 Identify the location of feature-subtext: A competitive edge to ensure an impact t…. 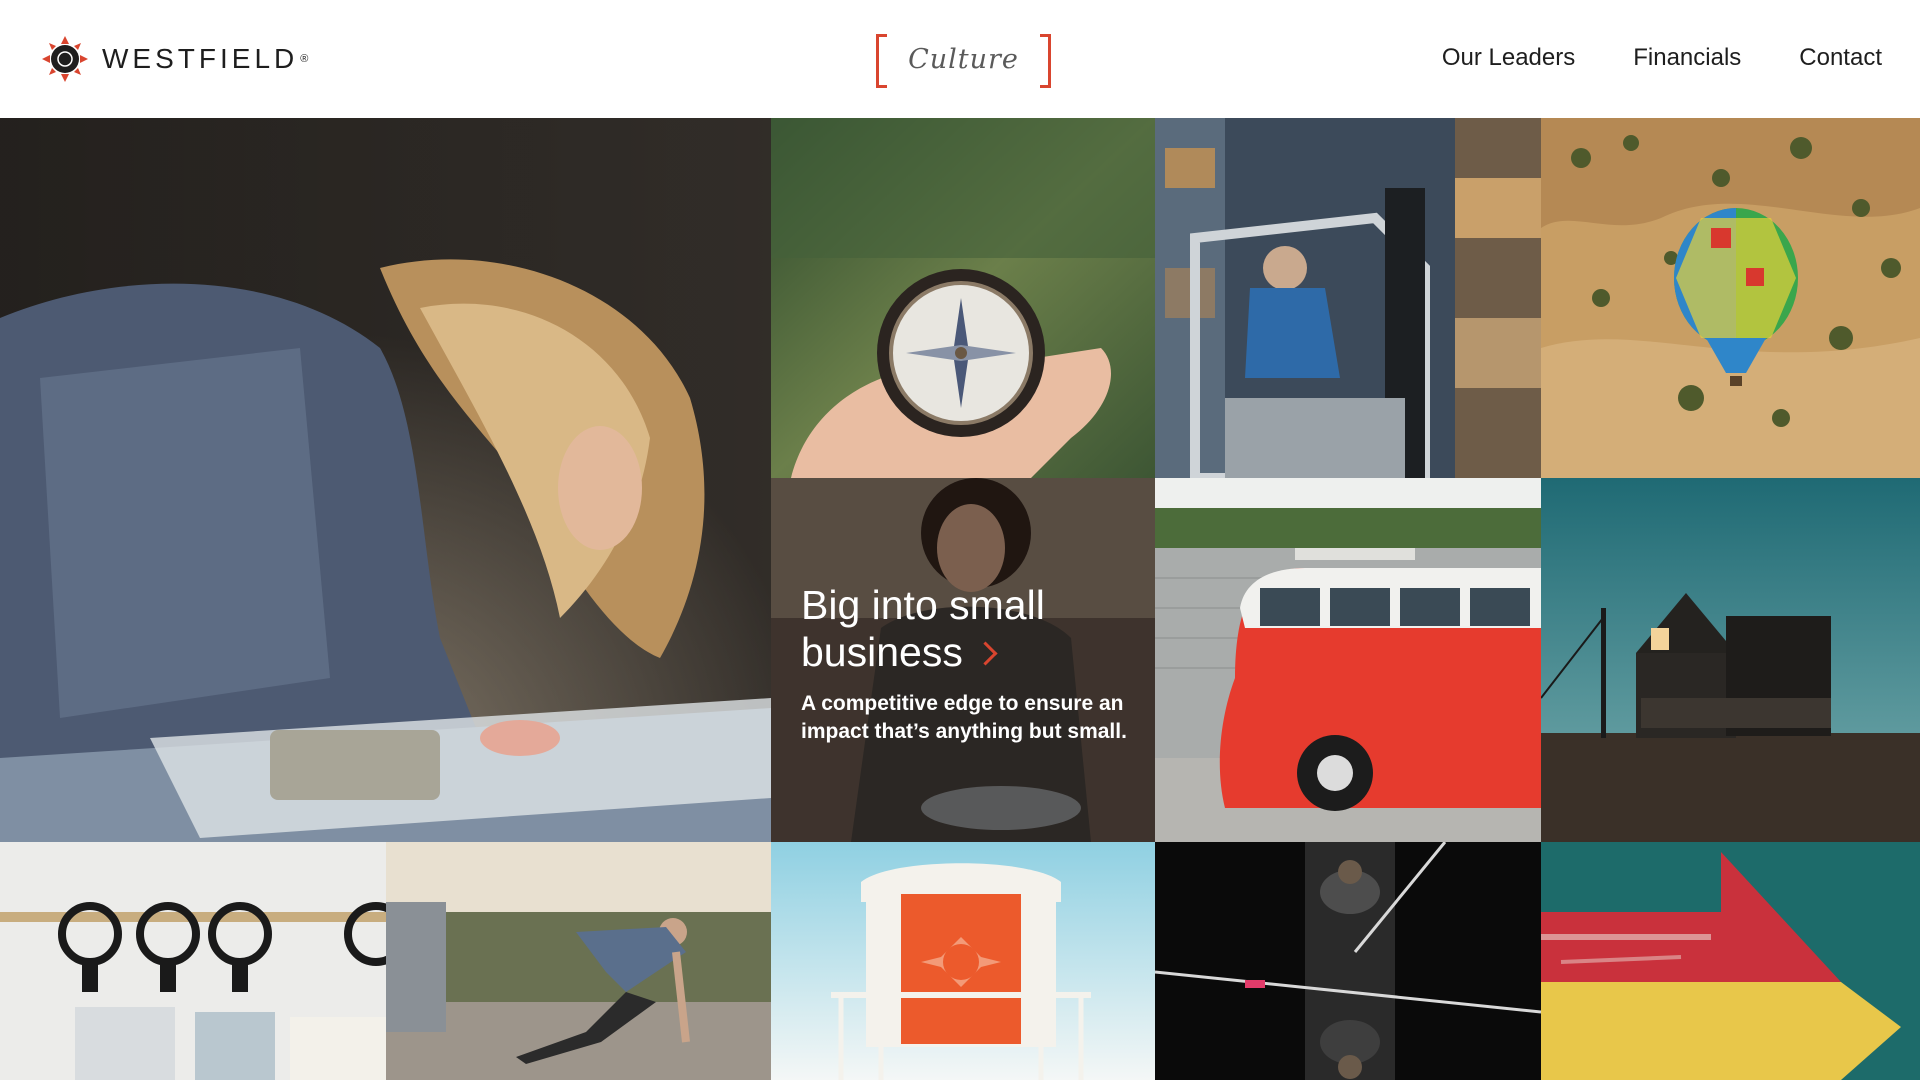
(964, 717).